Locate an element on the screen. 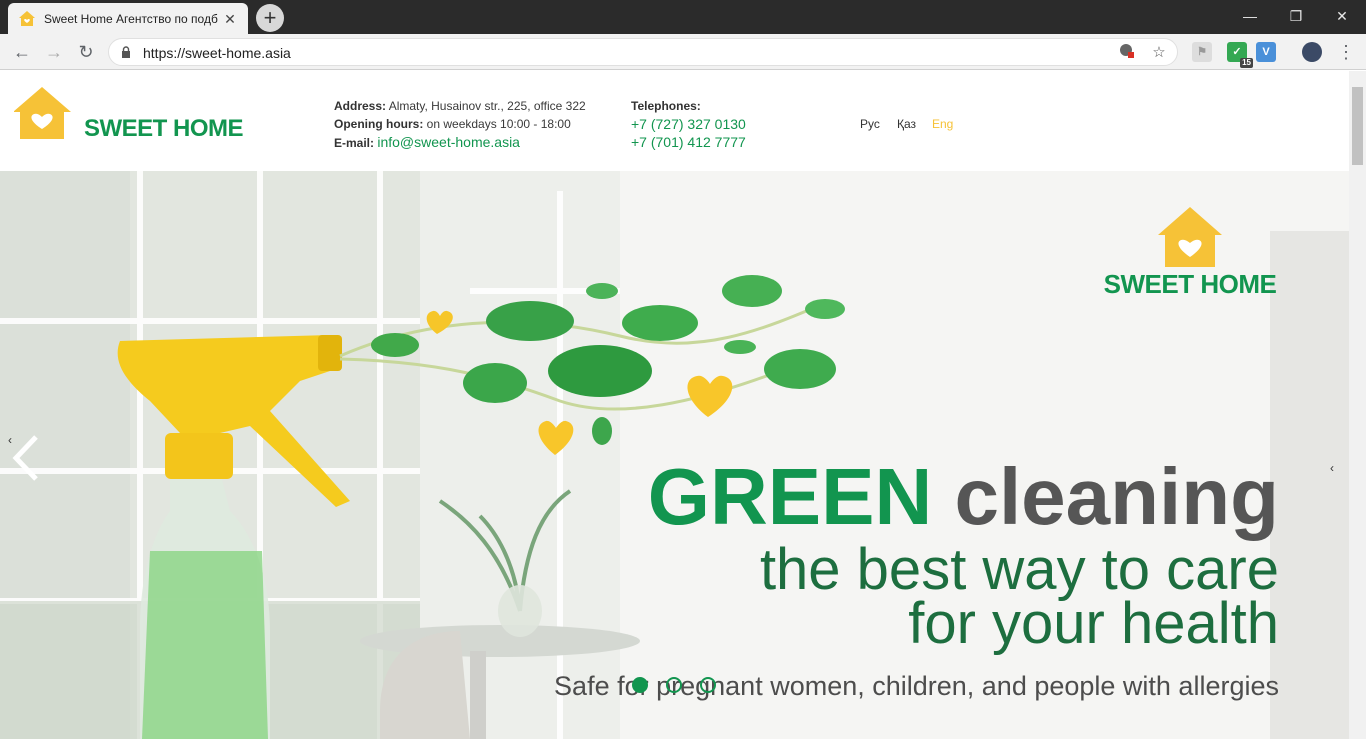 The height and width of the screenshot is (739, 1366). hero-headline: GREEN cleaning is located at coordinates (963, 497).